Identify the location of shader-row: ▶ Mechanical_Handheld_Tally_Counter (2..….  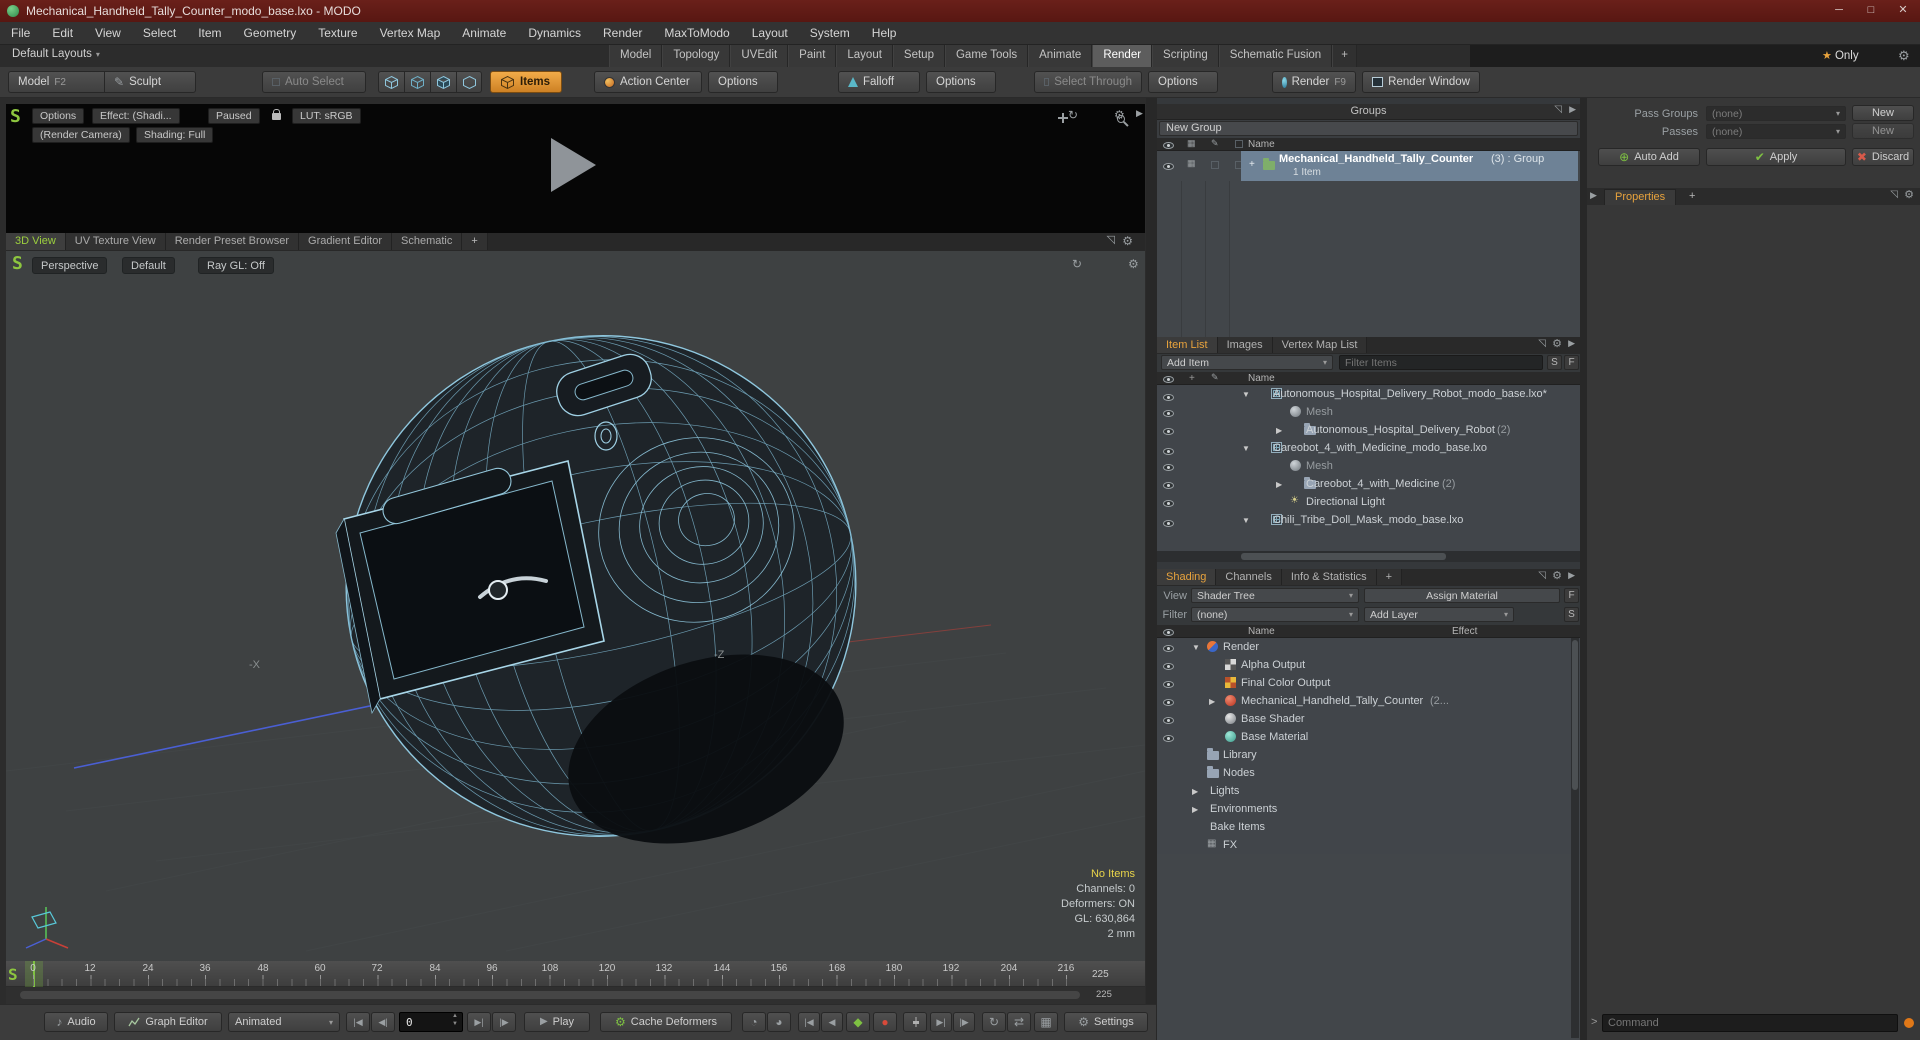
(1368, 701).